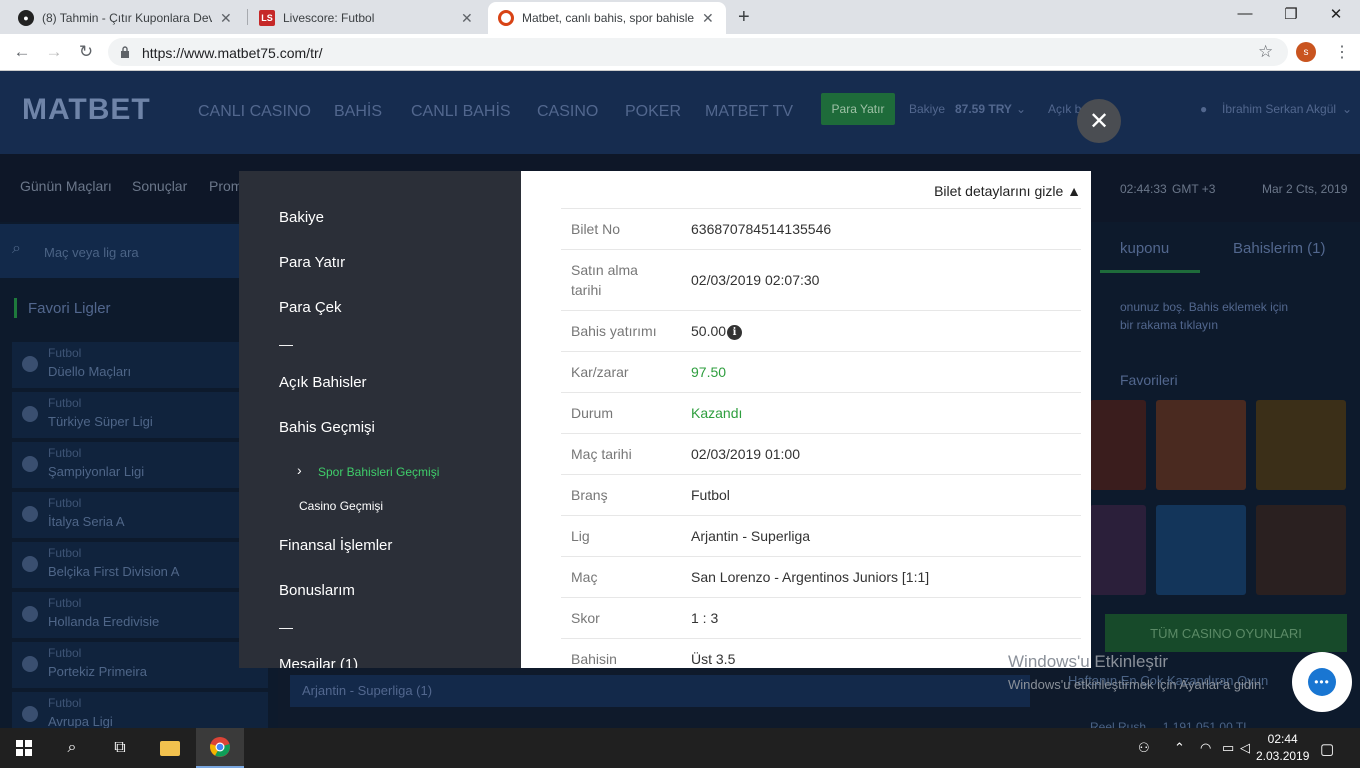  Describe the element at coordinates (604, 280) in the screenshot. I see `detail-label: Satın alma tarihi` at that location.